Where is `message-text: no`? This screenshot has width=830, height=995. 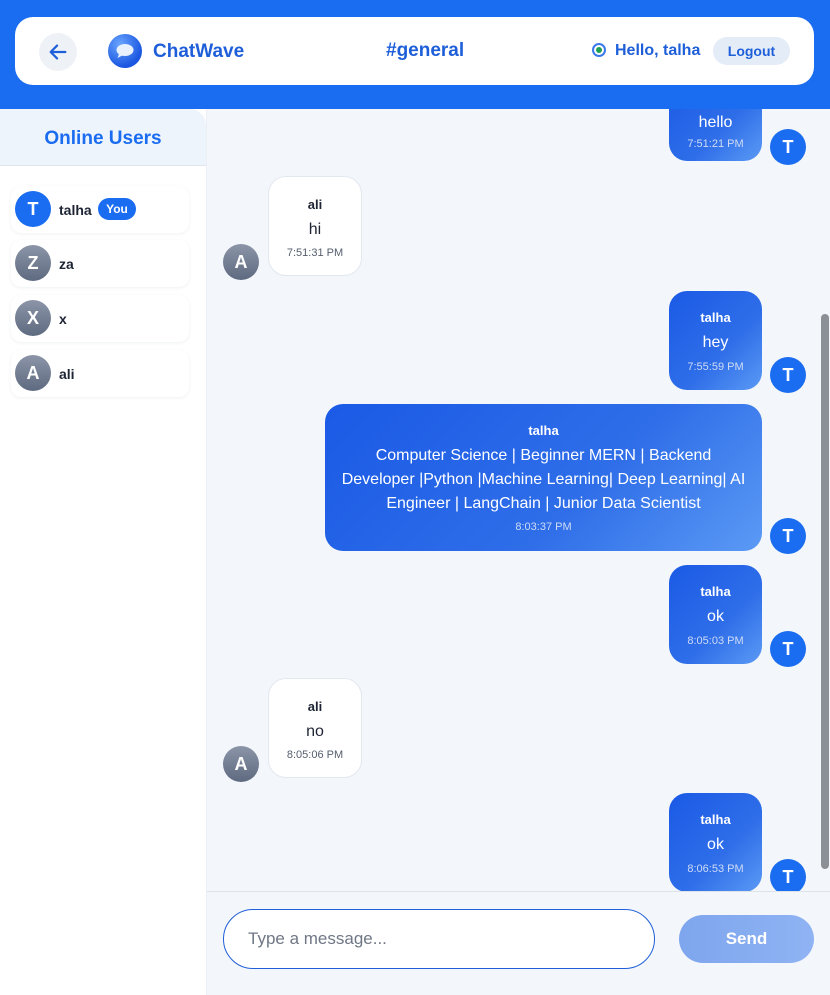
message-text: no is located at coordinates (315, 731).